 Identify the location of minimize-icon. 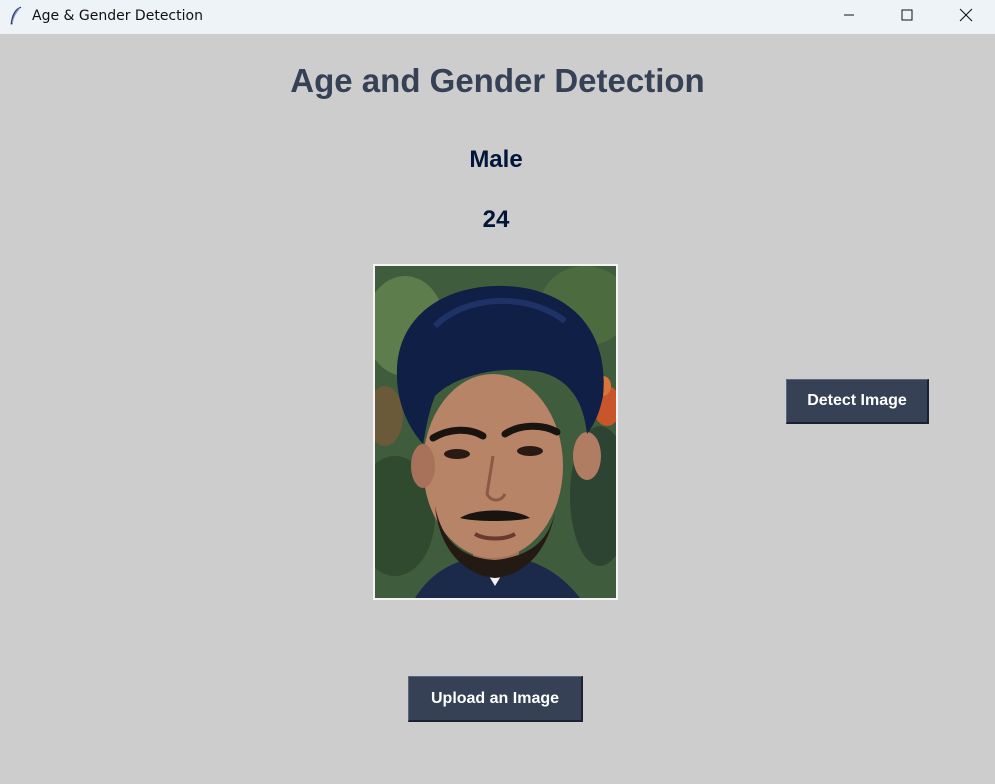
(849, 15).